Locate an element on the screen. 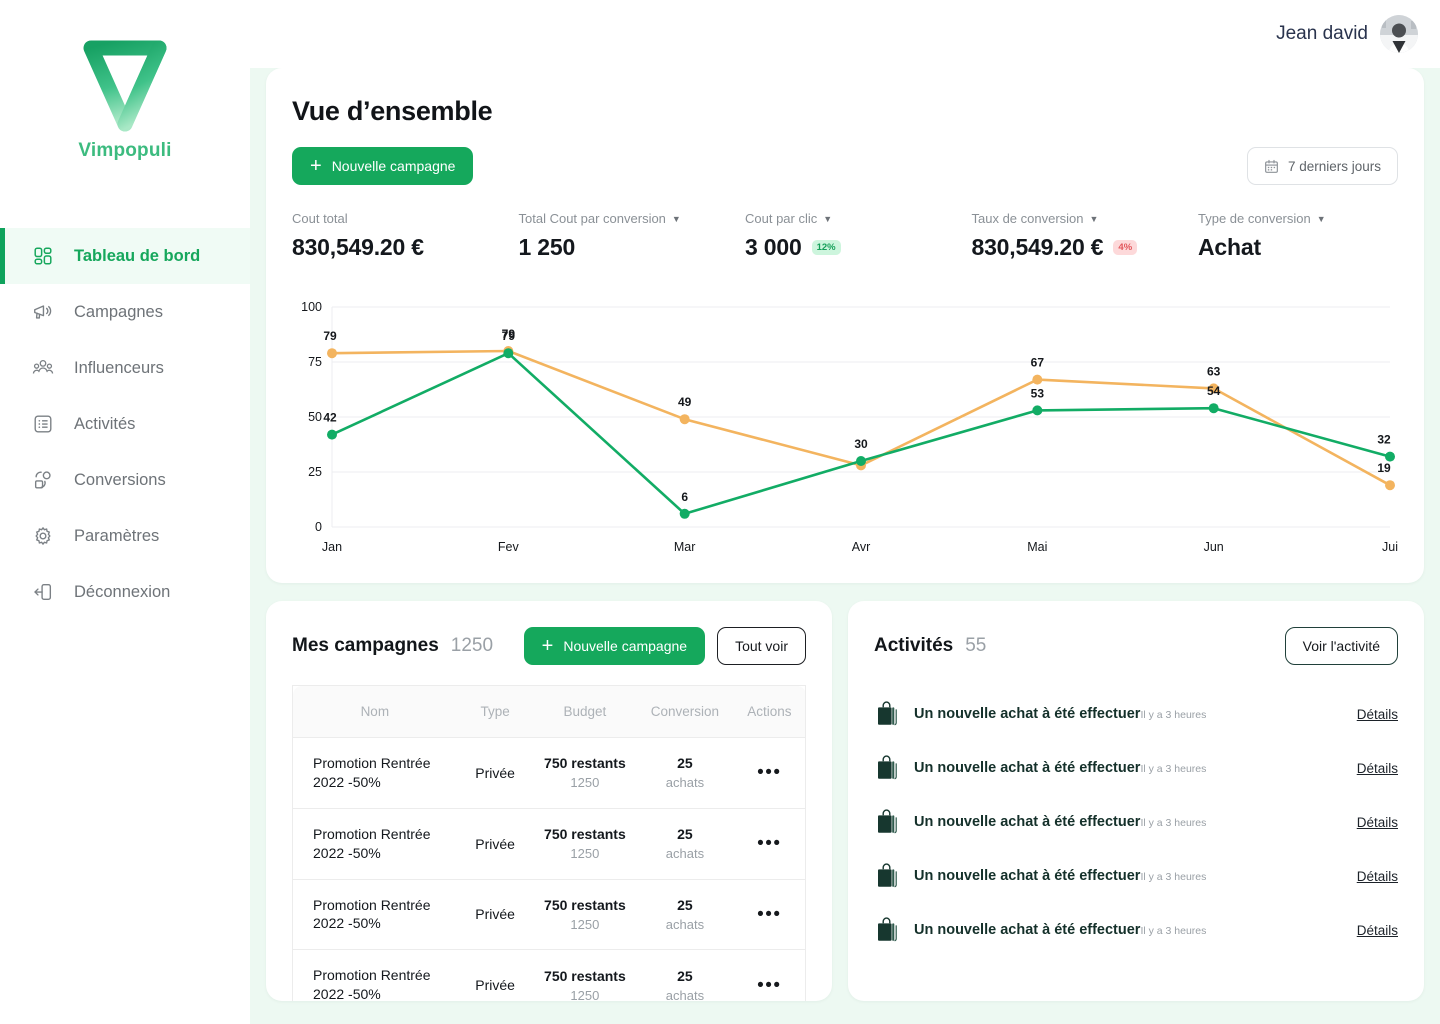  campaigns-new-campaign-label: Nouvelle campagne is located at coordinates (625, 646).